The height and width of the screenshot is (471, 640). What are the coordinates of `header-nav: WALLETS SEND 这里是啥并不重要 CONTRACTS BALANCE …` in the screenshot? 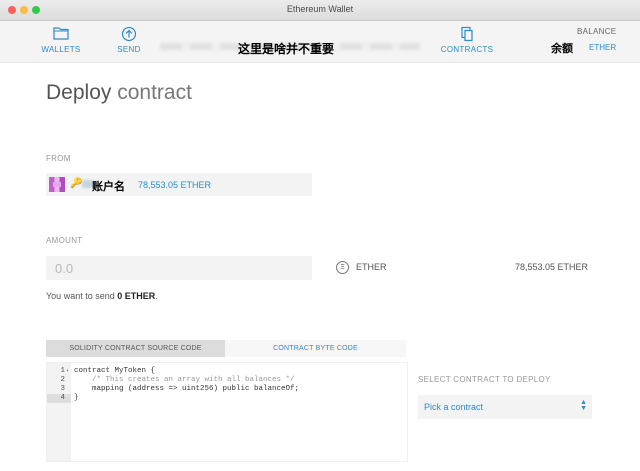 It's located at (320, 42).